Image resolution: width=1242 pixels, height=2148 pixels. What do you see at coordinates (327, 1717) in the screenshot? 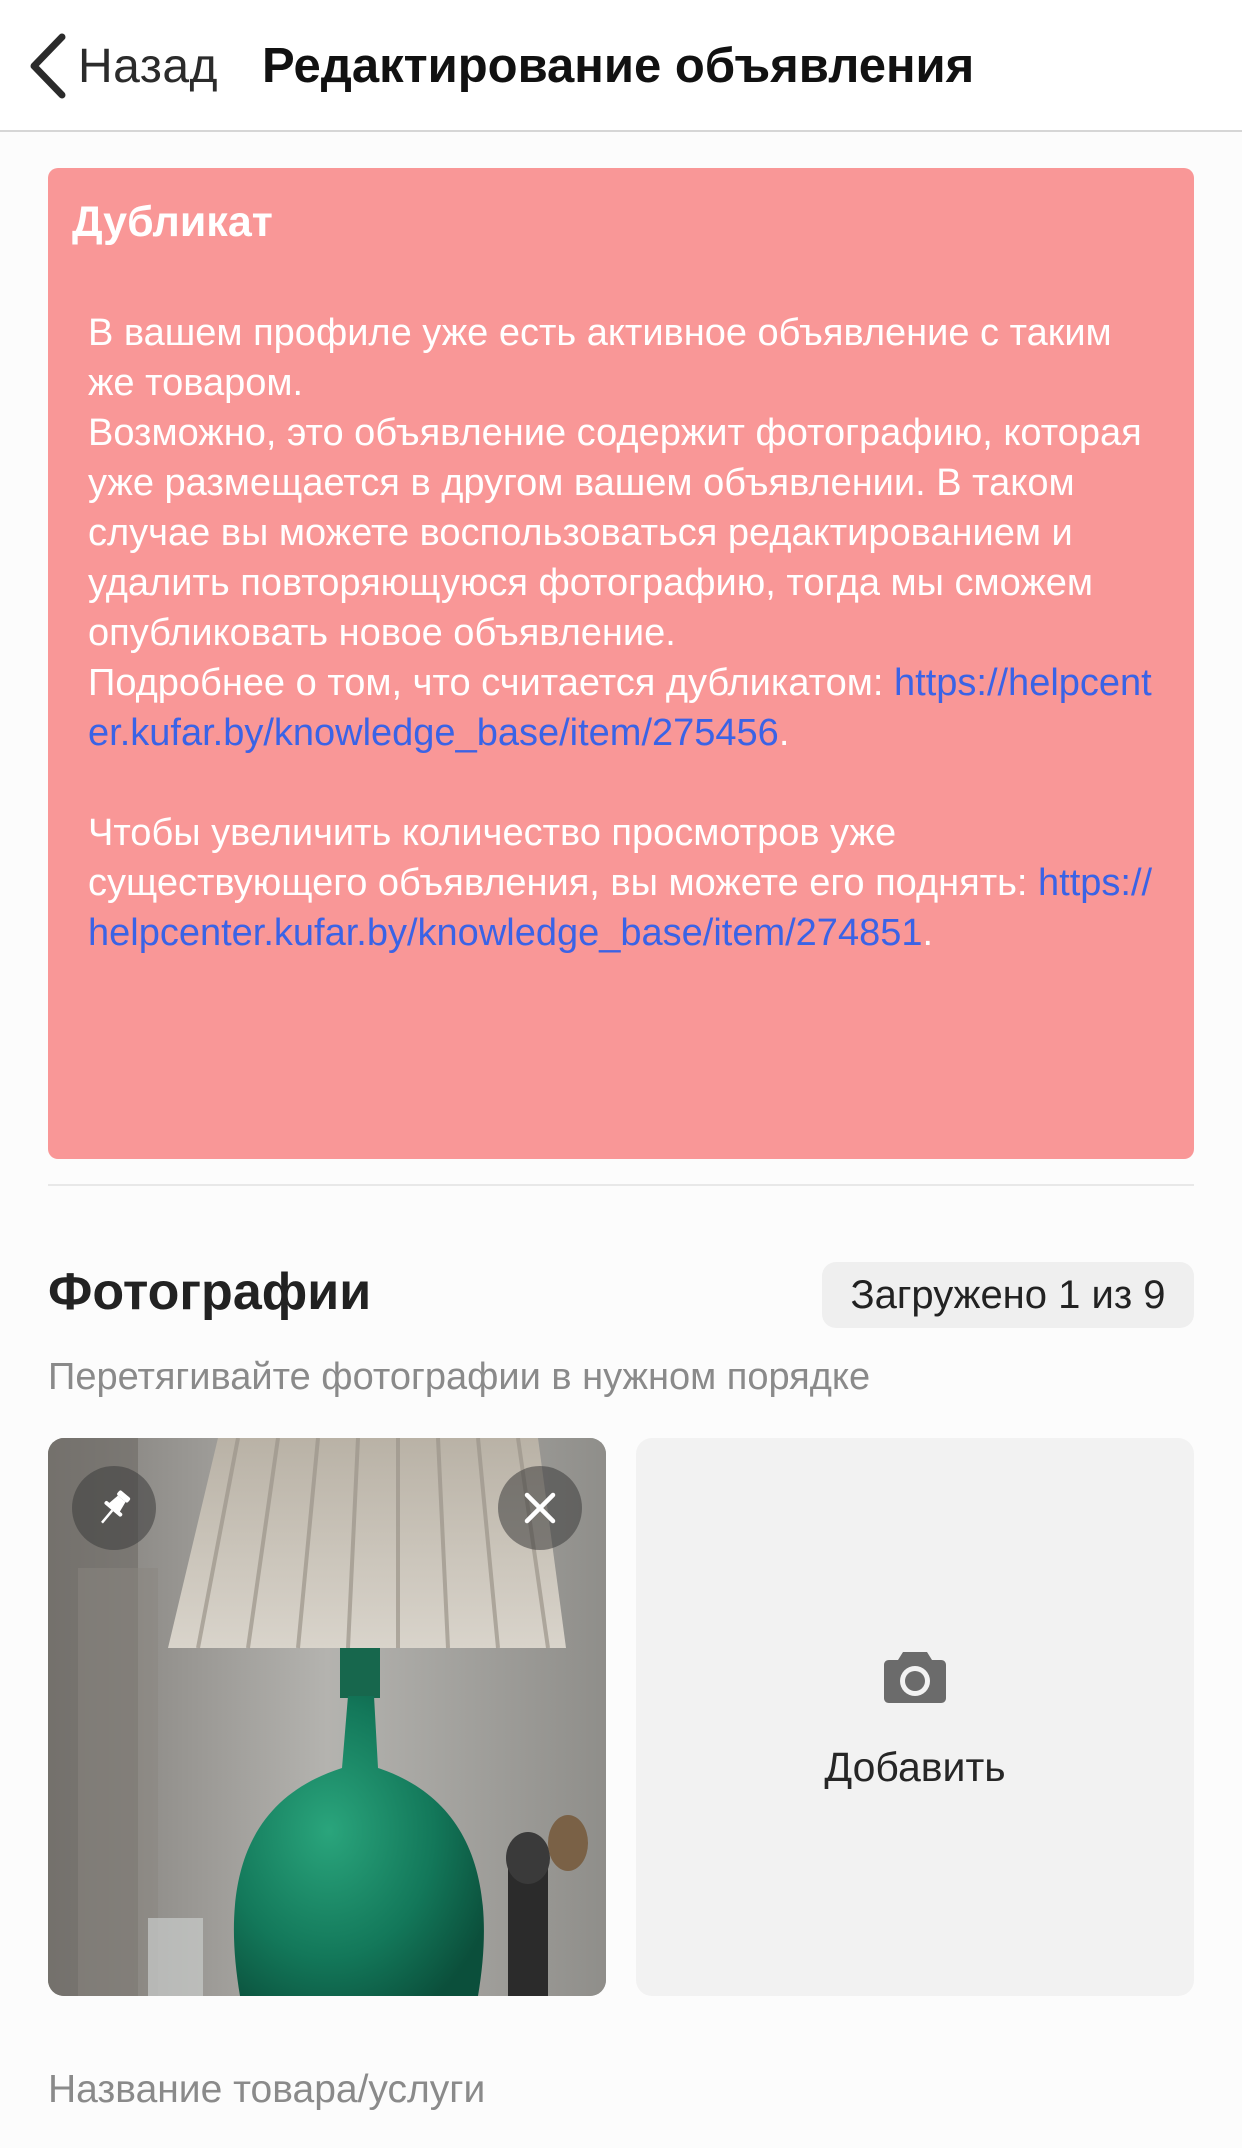
I see `photo-thumbnail` at bounding box center [327, 1717].